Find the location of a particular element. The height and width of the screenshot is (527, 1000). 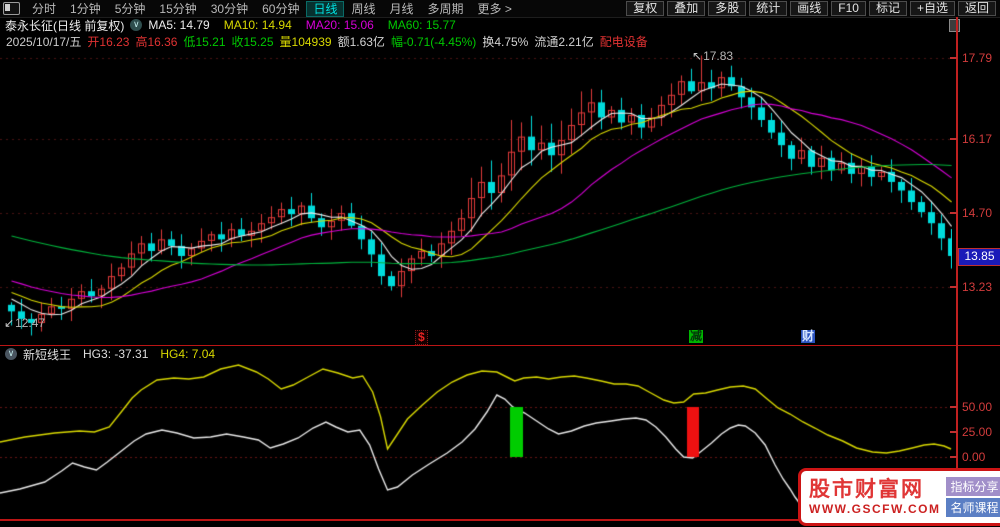

multi-stock-button: 多股 is located at coordinates (727, 8).